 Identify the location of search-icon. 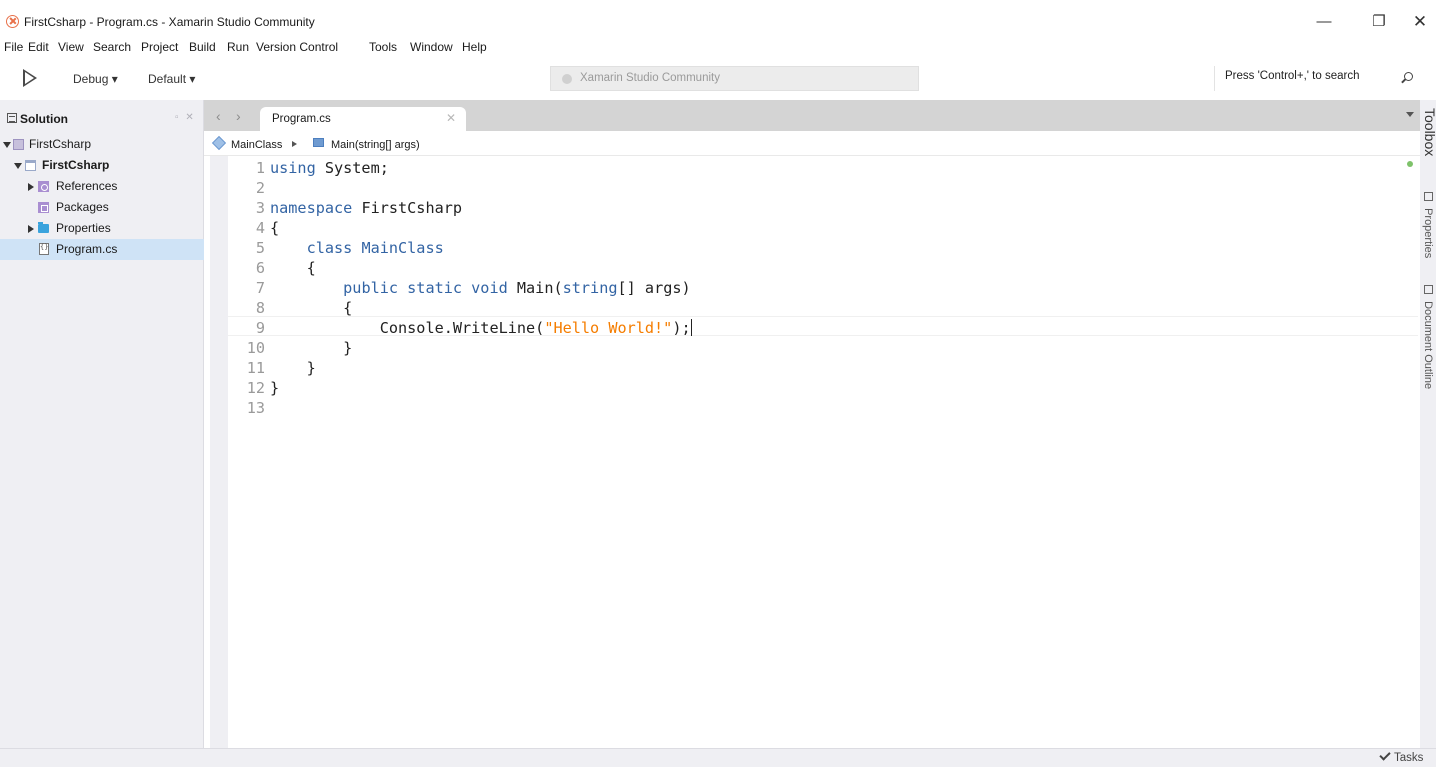
(1408, 76).